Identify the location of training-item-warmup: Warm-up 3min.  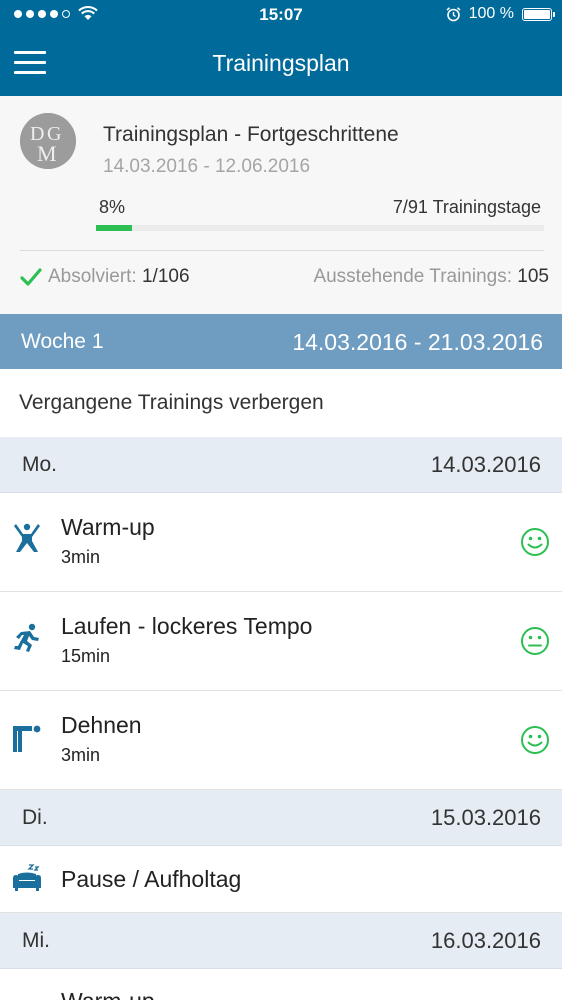
(281, 542).